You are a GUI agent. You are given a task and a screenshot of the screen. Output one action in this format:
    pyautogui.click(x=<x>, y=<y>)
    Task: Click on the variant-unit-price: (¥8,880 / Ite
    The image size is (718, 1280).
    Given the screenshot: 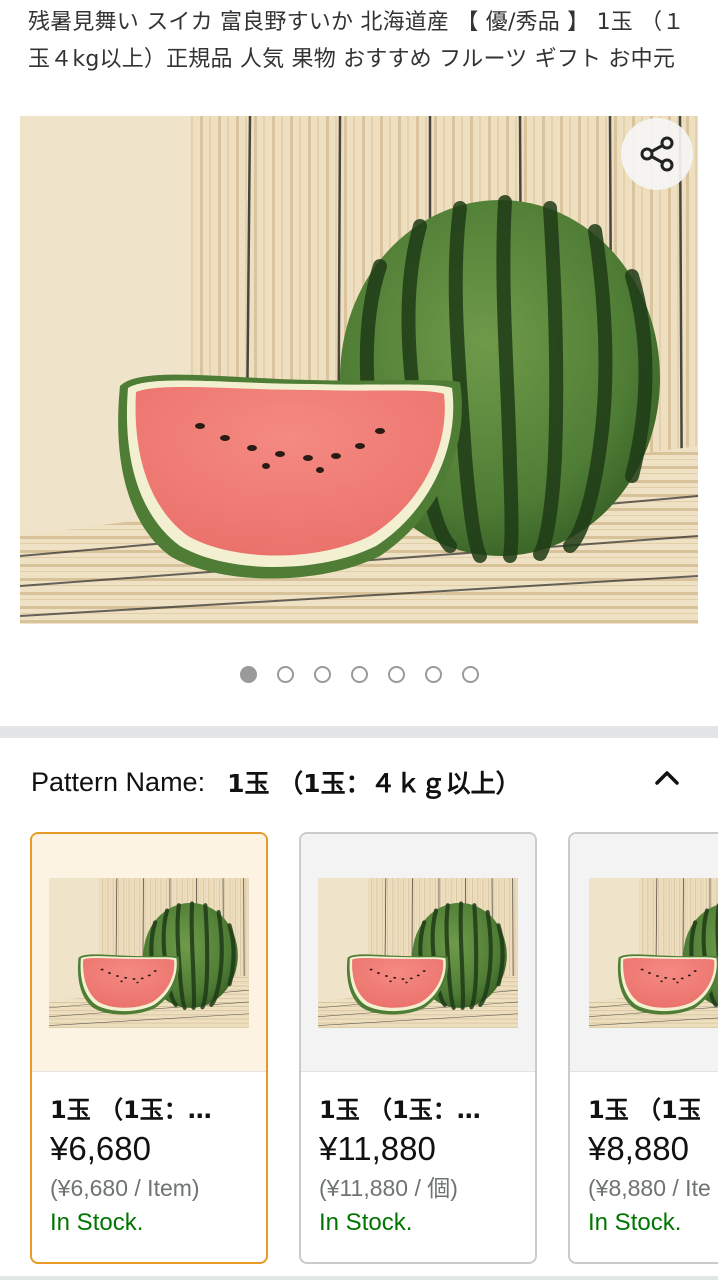 What is the action you would take?
    pyautogui.click(x=649, y=1188)
    